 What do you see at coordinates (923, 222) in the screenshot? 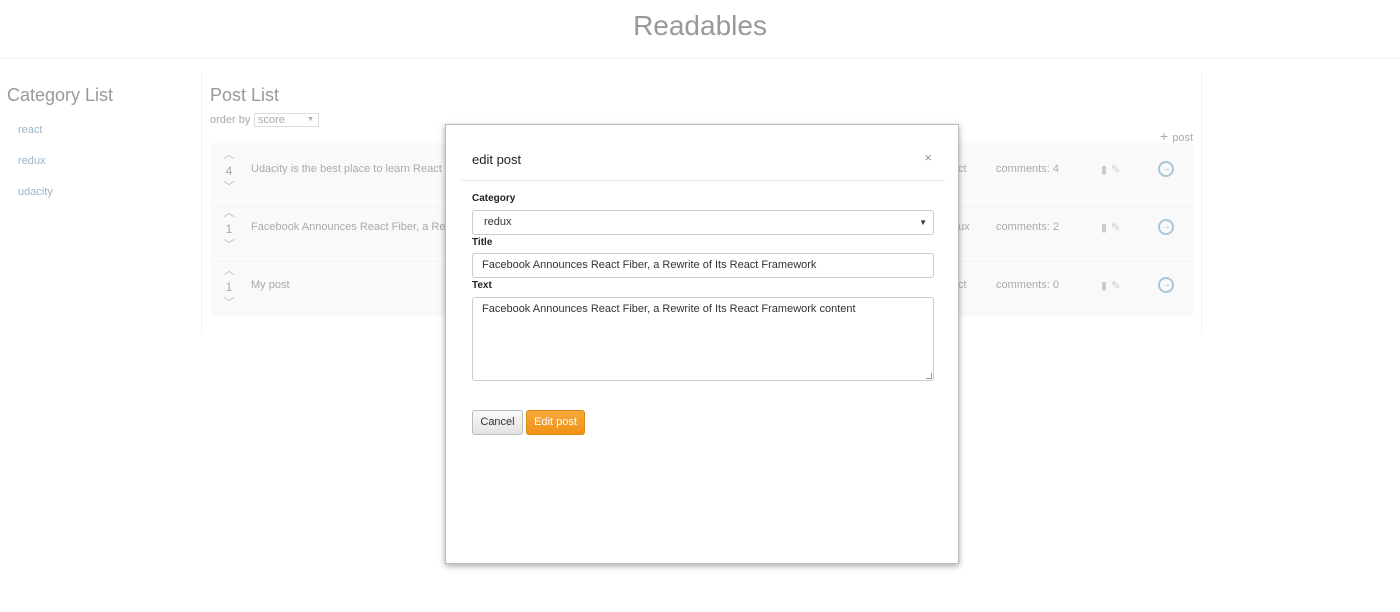
I see `caret-down-icon: ▼` at bounding box center [923, 222].